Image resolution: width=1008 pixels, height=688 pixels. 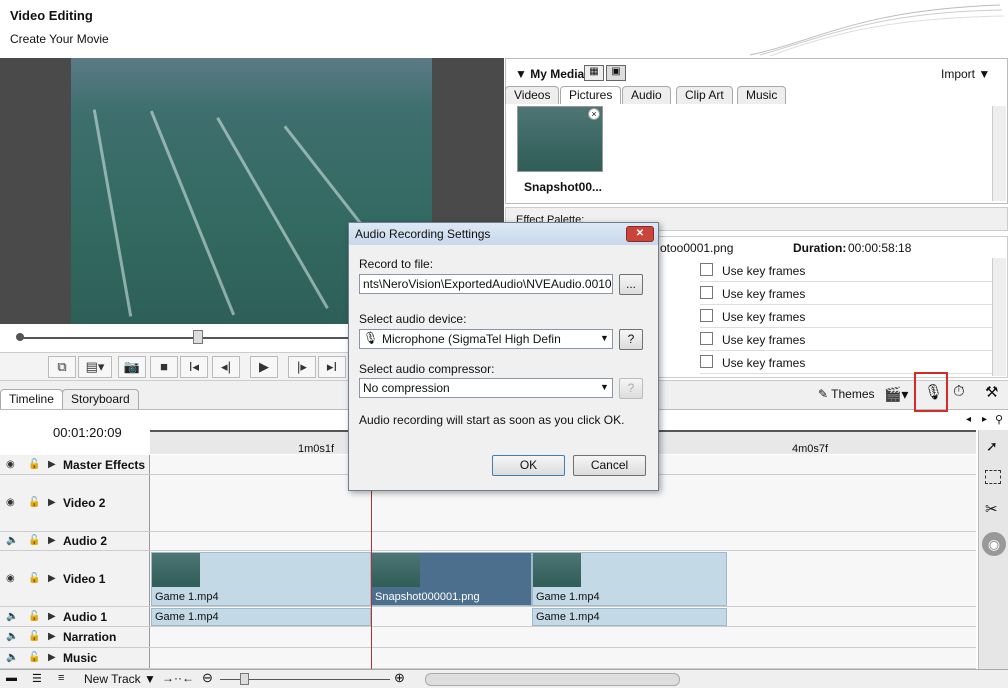 What do you see at coordinates (994, 544) in the screenshot?
I see `effects-icon: ◉` at bounding box center [994, 544].